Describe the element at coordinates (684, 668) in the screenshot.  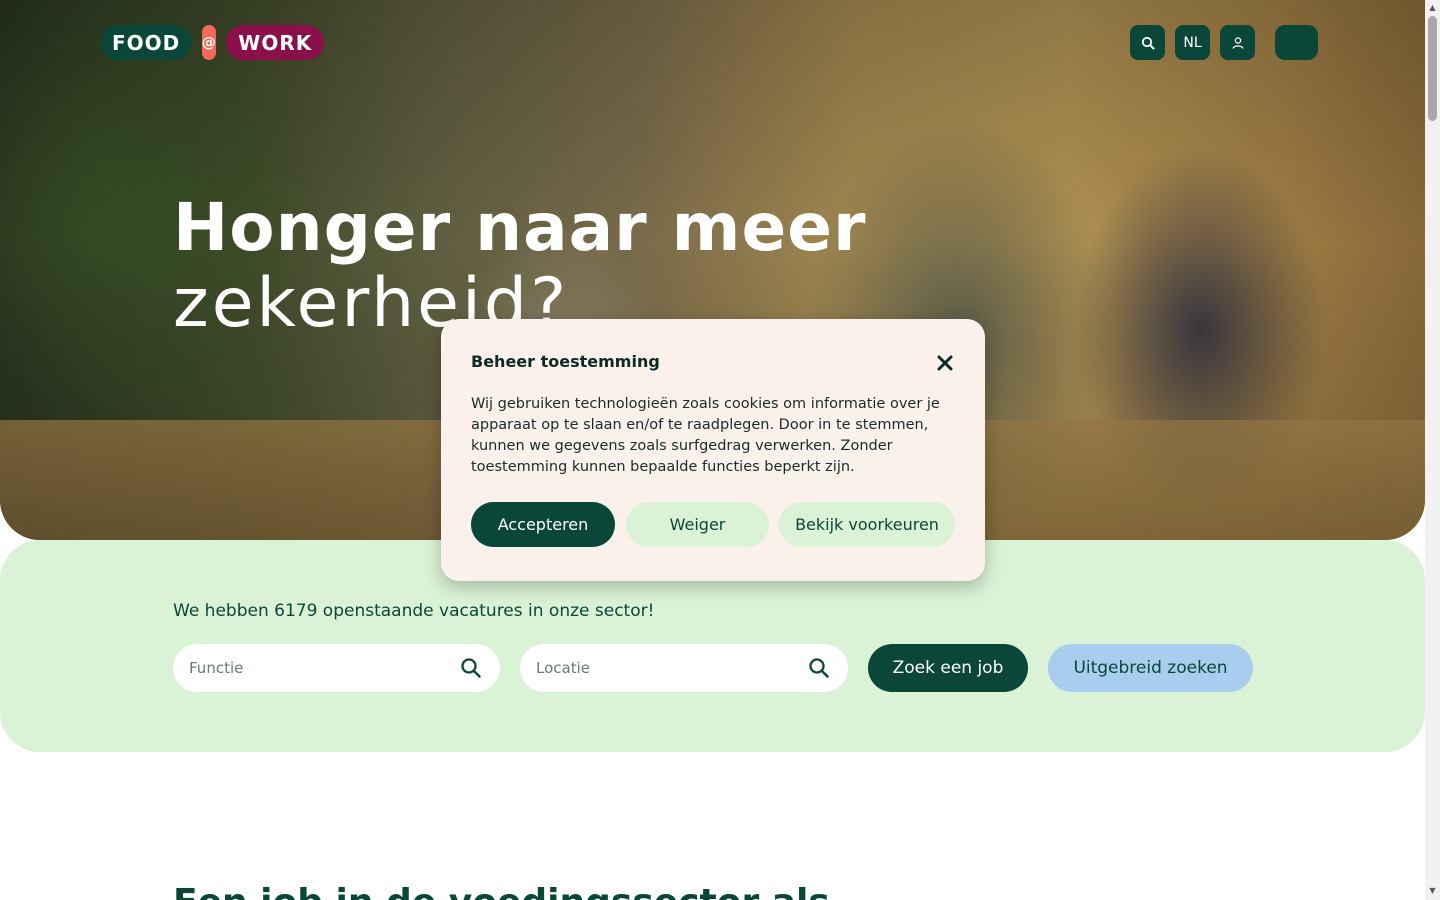
I see `location-input: Locatie` at that location.